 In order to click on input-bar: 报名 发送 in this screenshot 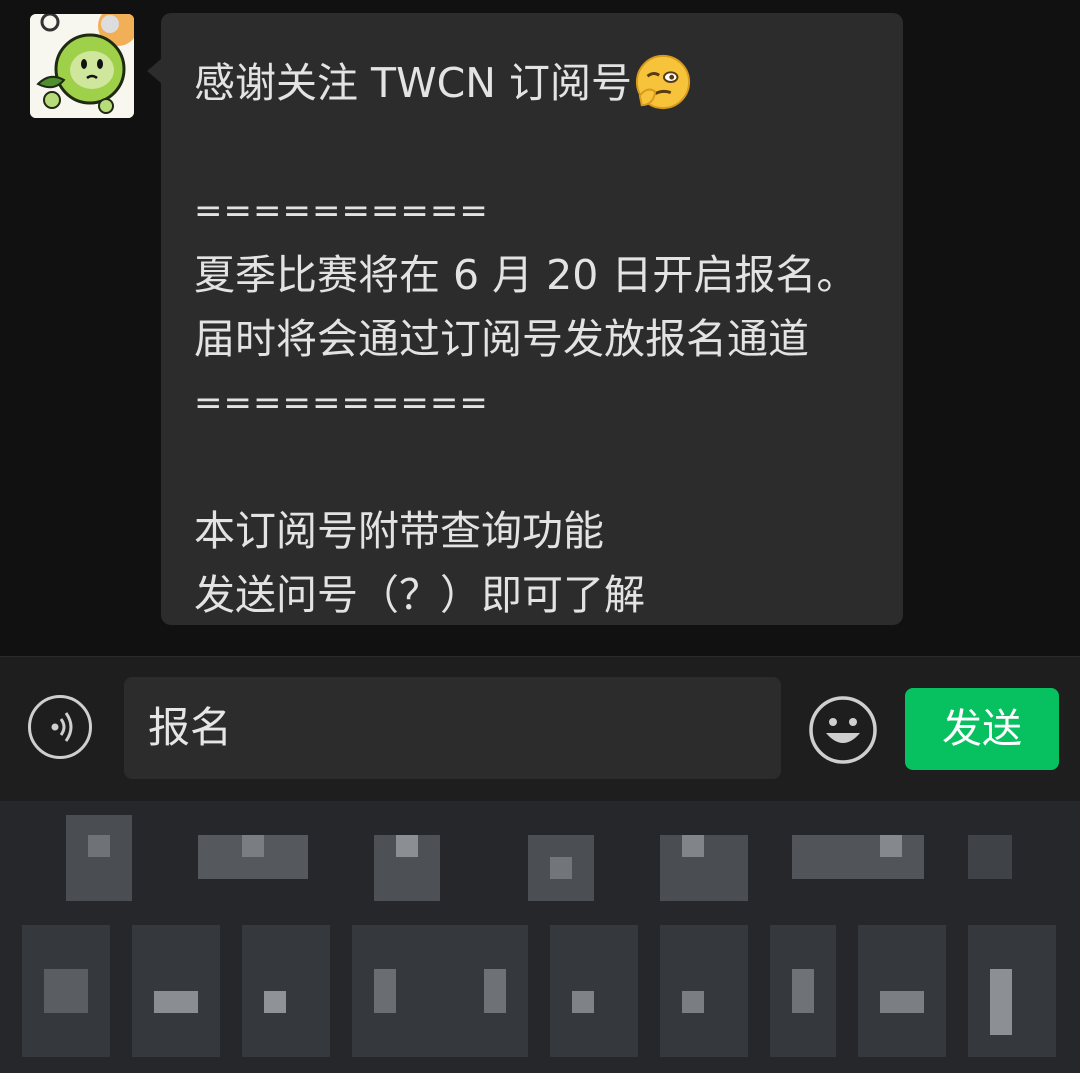, I will do `click(540, 729)`.